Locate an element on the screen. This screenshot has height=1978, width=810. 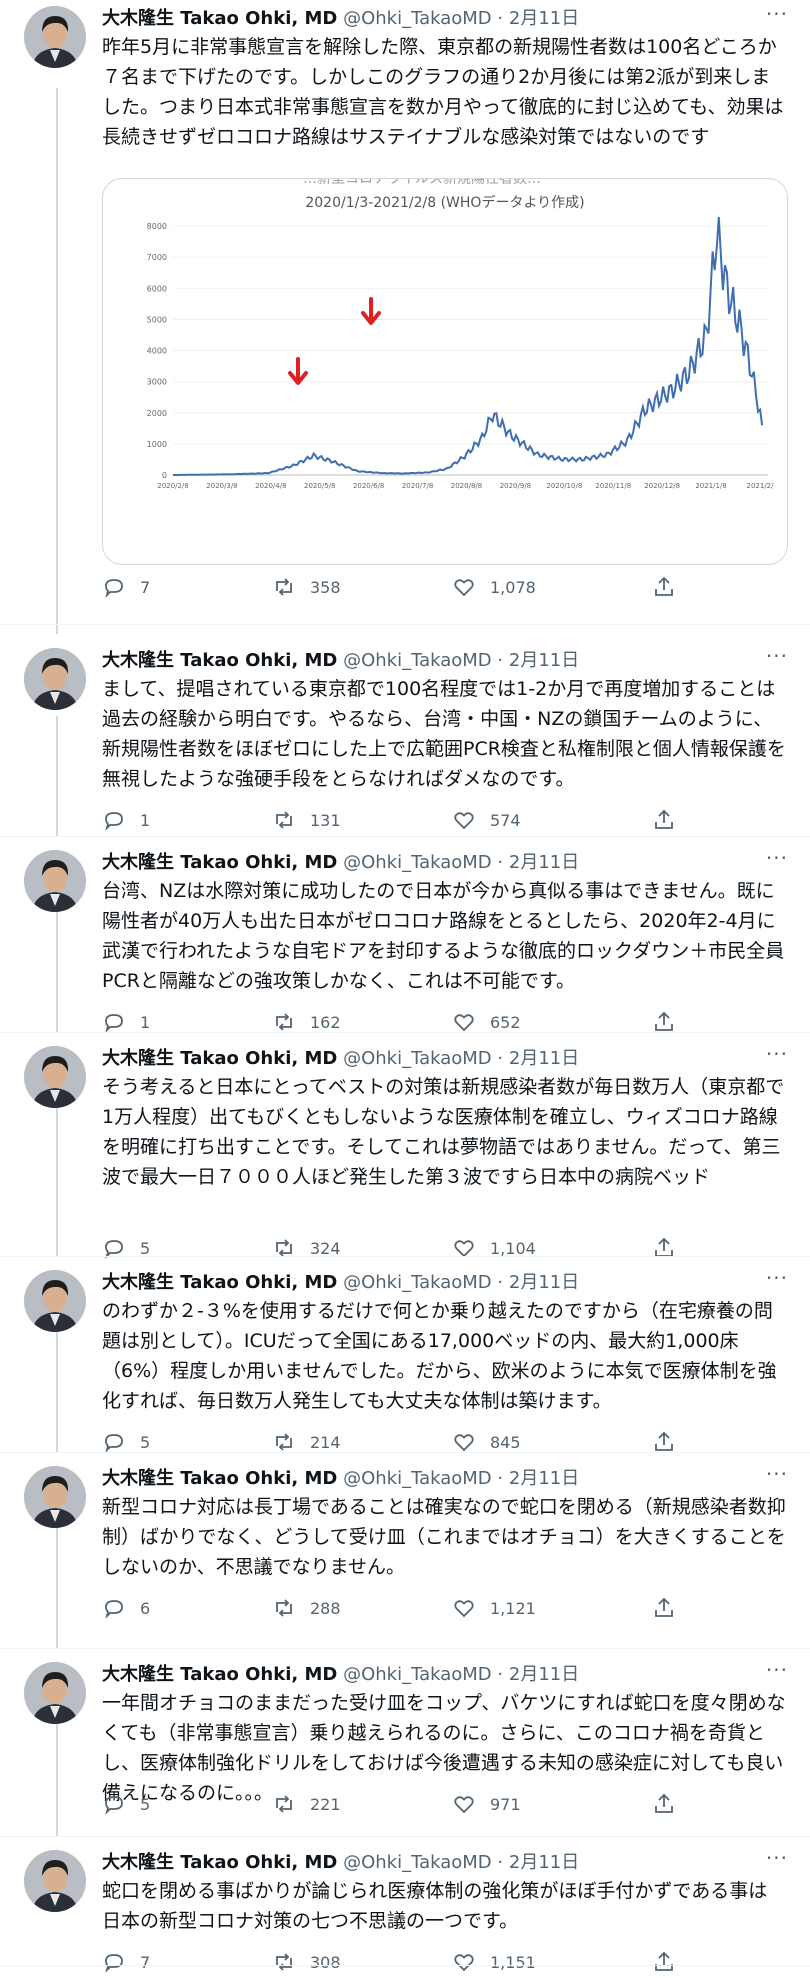
reply-button: 6 is located at coordinates (126, 1608).